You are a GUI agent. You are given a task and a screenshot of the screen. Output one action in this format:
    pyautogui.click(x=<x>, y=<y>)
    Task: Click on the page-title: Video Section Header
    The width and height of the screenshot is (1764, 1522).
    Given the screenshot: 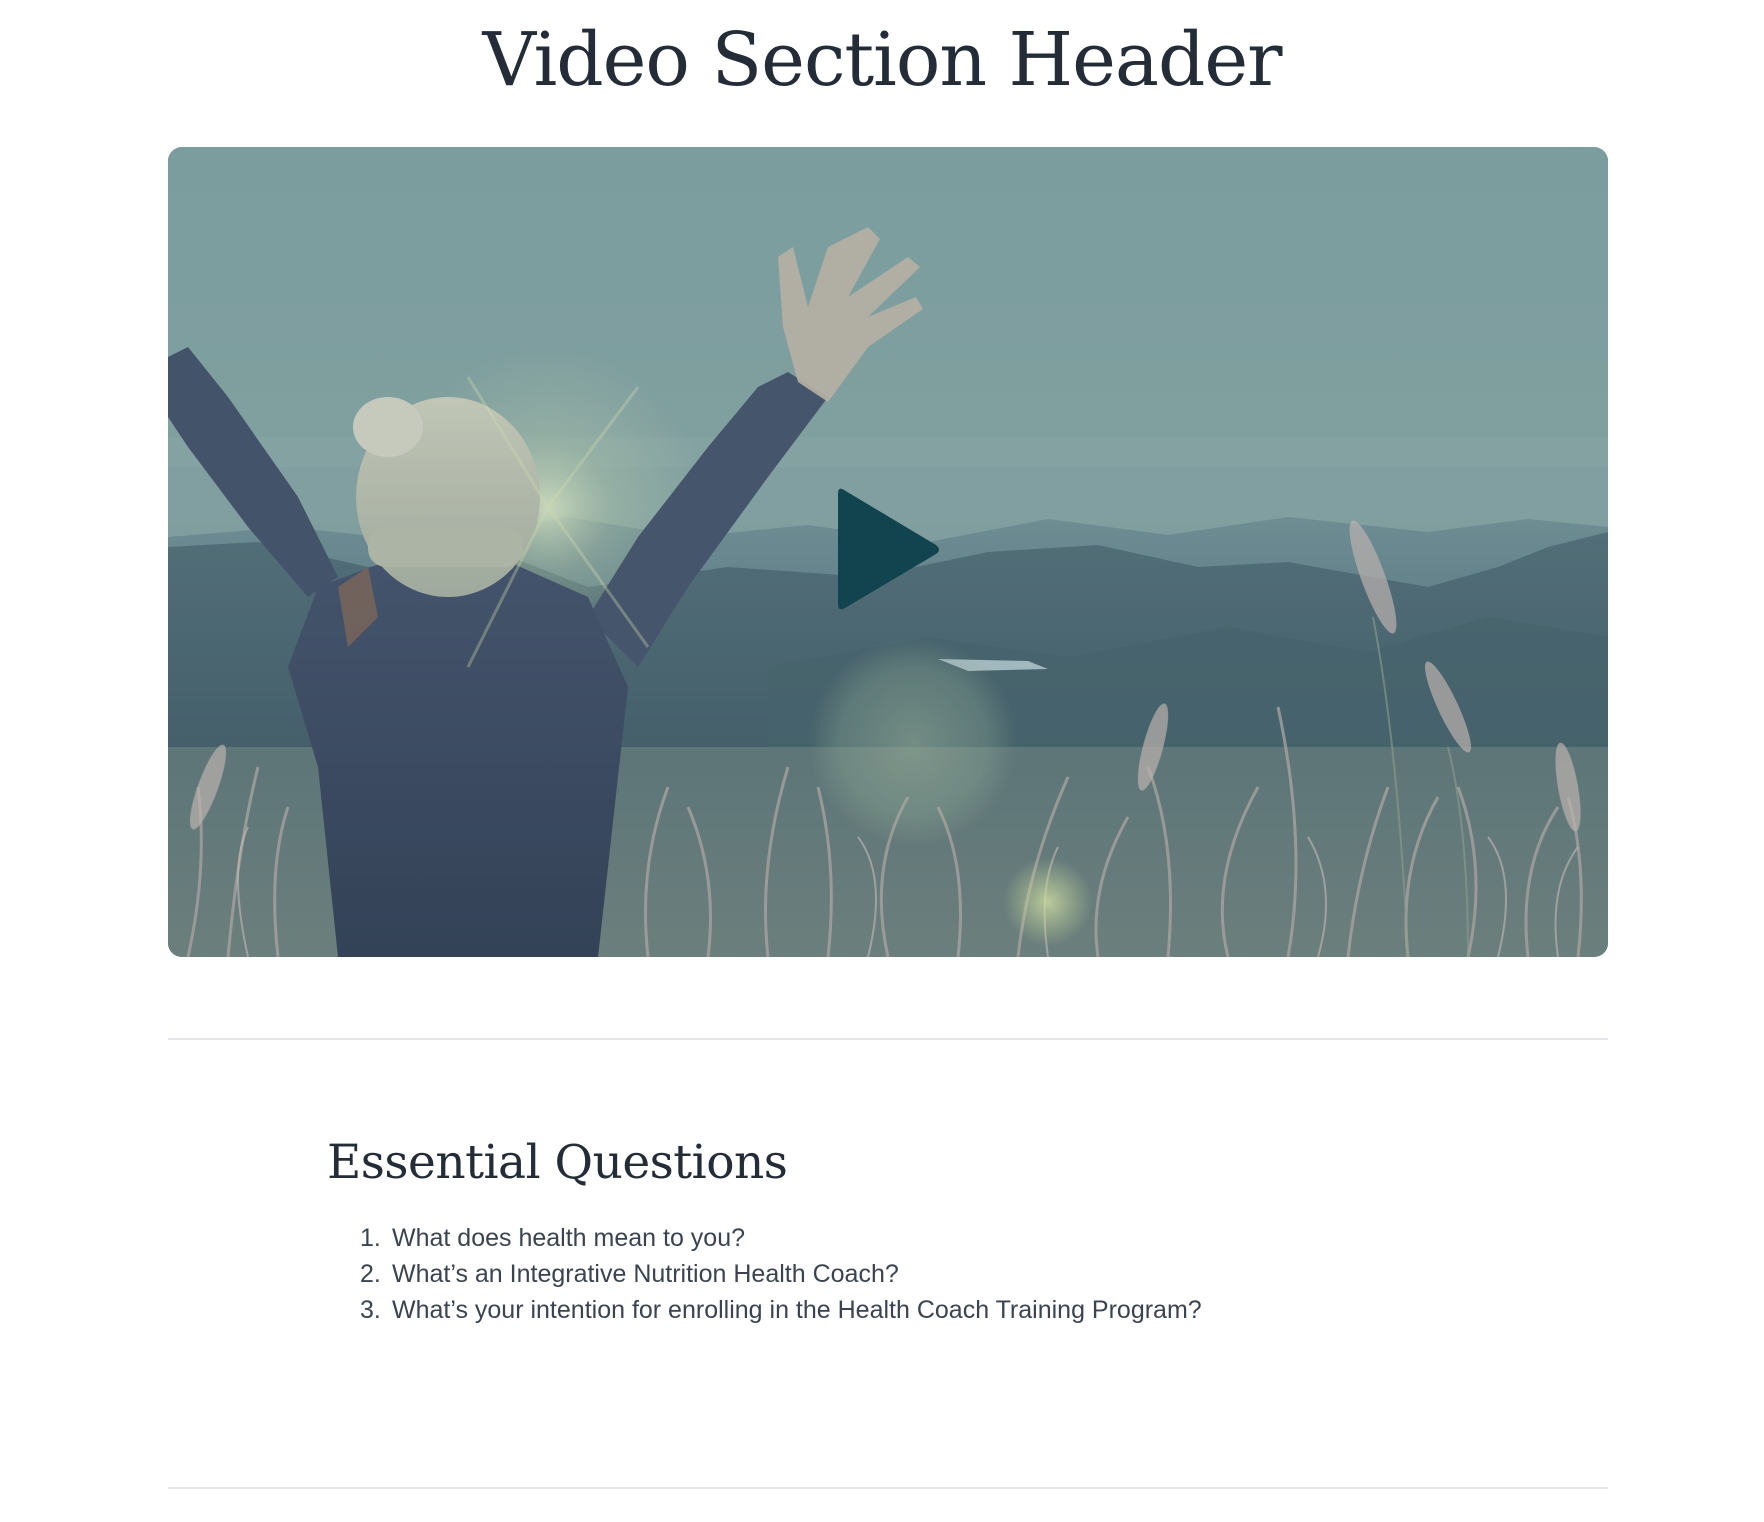 What is the action you would take?
    pyautogui.click(x=882, y=60)
    